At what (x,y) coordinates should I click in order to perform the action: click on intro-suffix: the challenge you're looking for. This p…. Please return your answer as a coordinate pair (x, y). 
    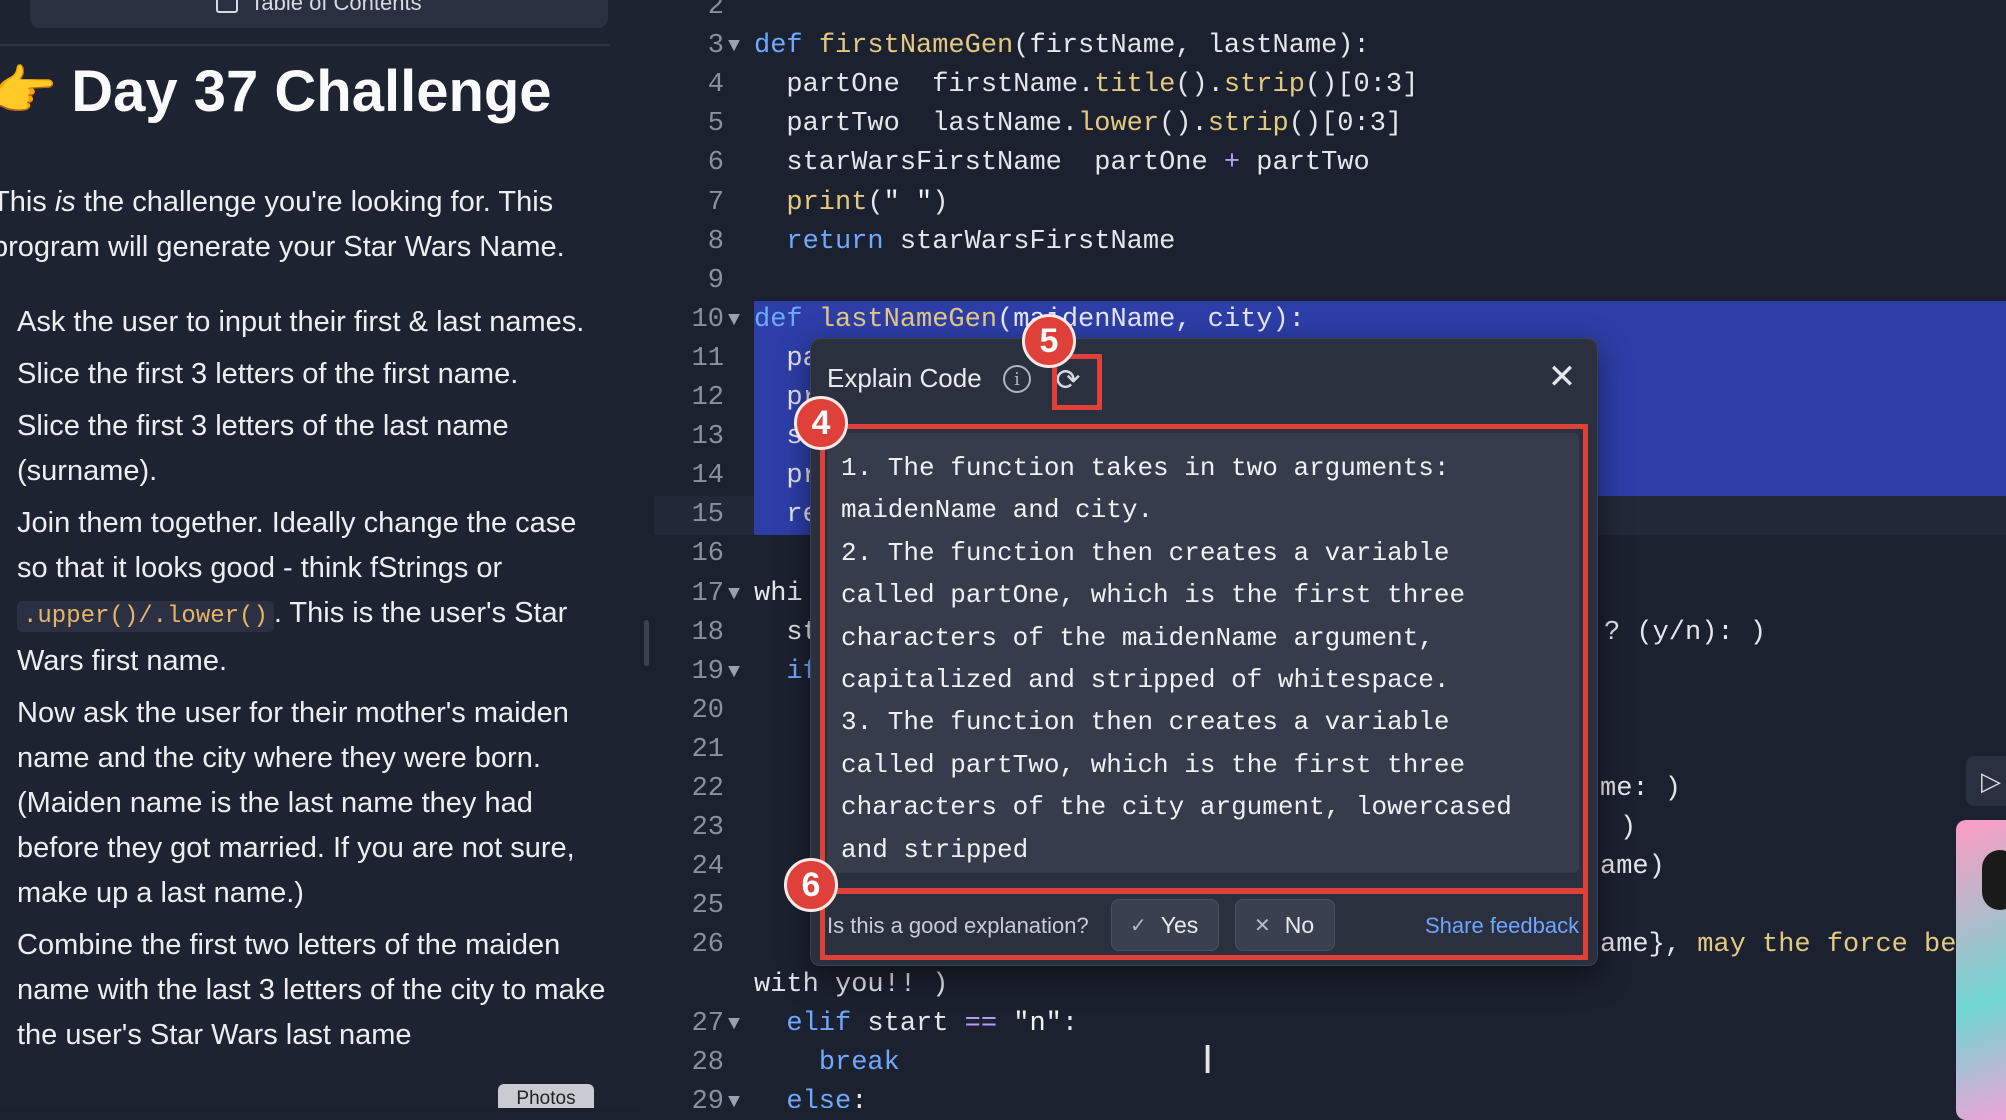
    Looking at the image, I should click on (282, 224).